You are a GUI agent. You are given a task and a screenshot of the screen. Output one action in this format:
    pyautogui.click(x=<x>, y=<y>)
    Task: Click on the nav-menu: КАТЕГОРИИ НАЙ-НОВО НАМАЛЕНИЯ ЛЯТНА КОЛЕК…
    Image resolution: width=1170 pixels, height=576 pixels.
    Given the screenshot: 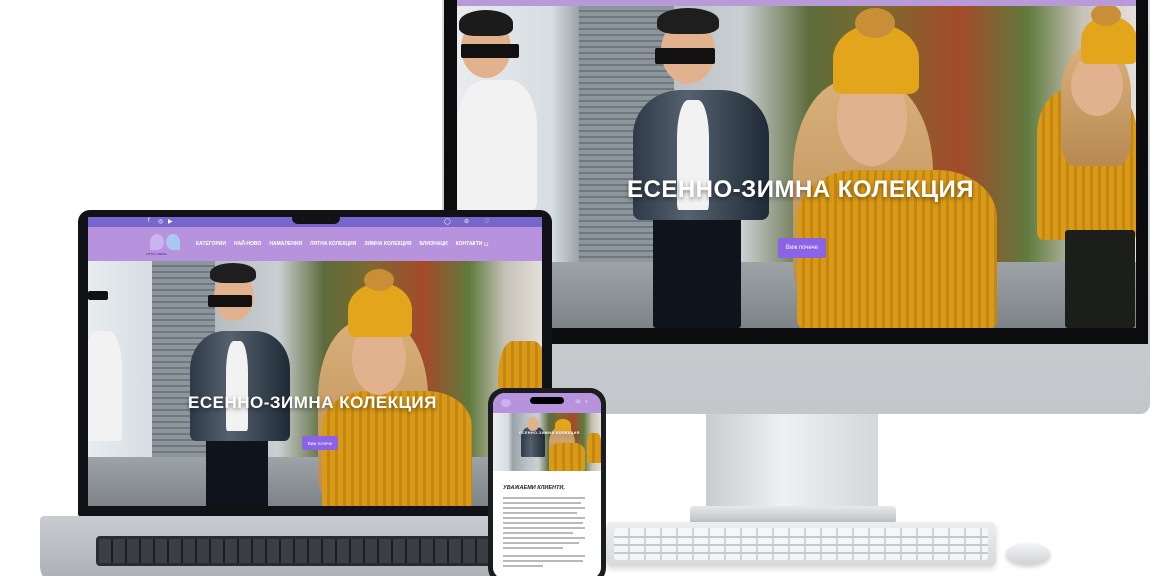 What is the action you would take?
    pyautogui.click(x=339, y=244)
    